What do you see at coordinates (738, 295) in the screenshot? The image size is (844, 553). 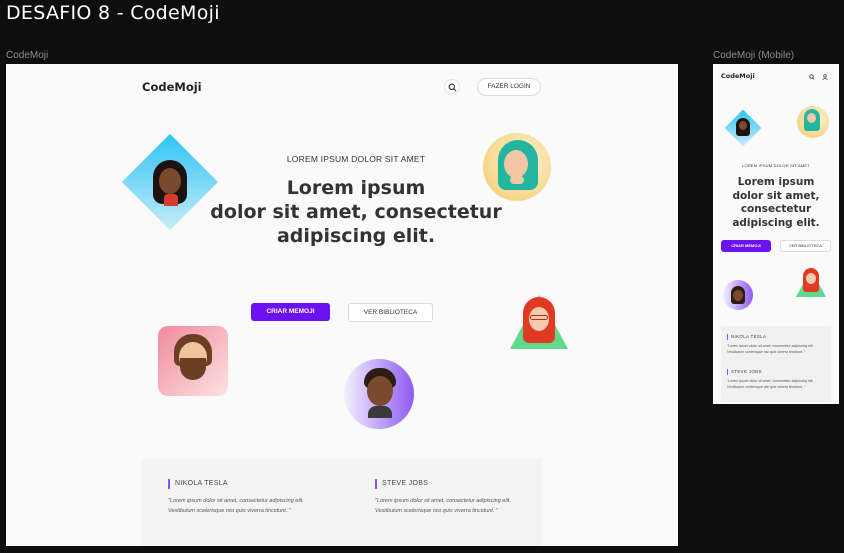 I see `mobile-memoji-curly` at bounding box center [738, 295].